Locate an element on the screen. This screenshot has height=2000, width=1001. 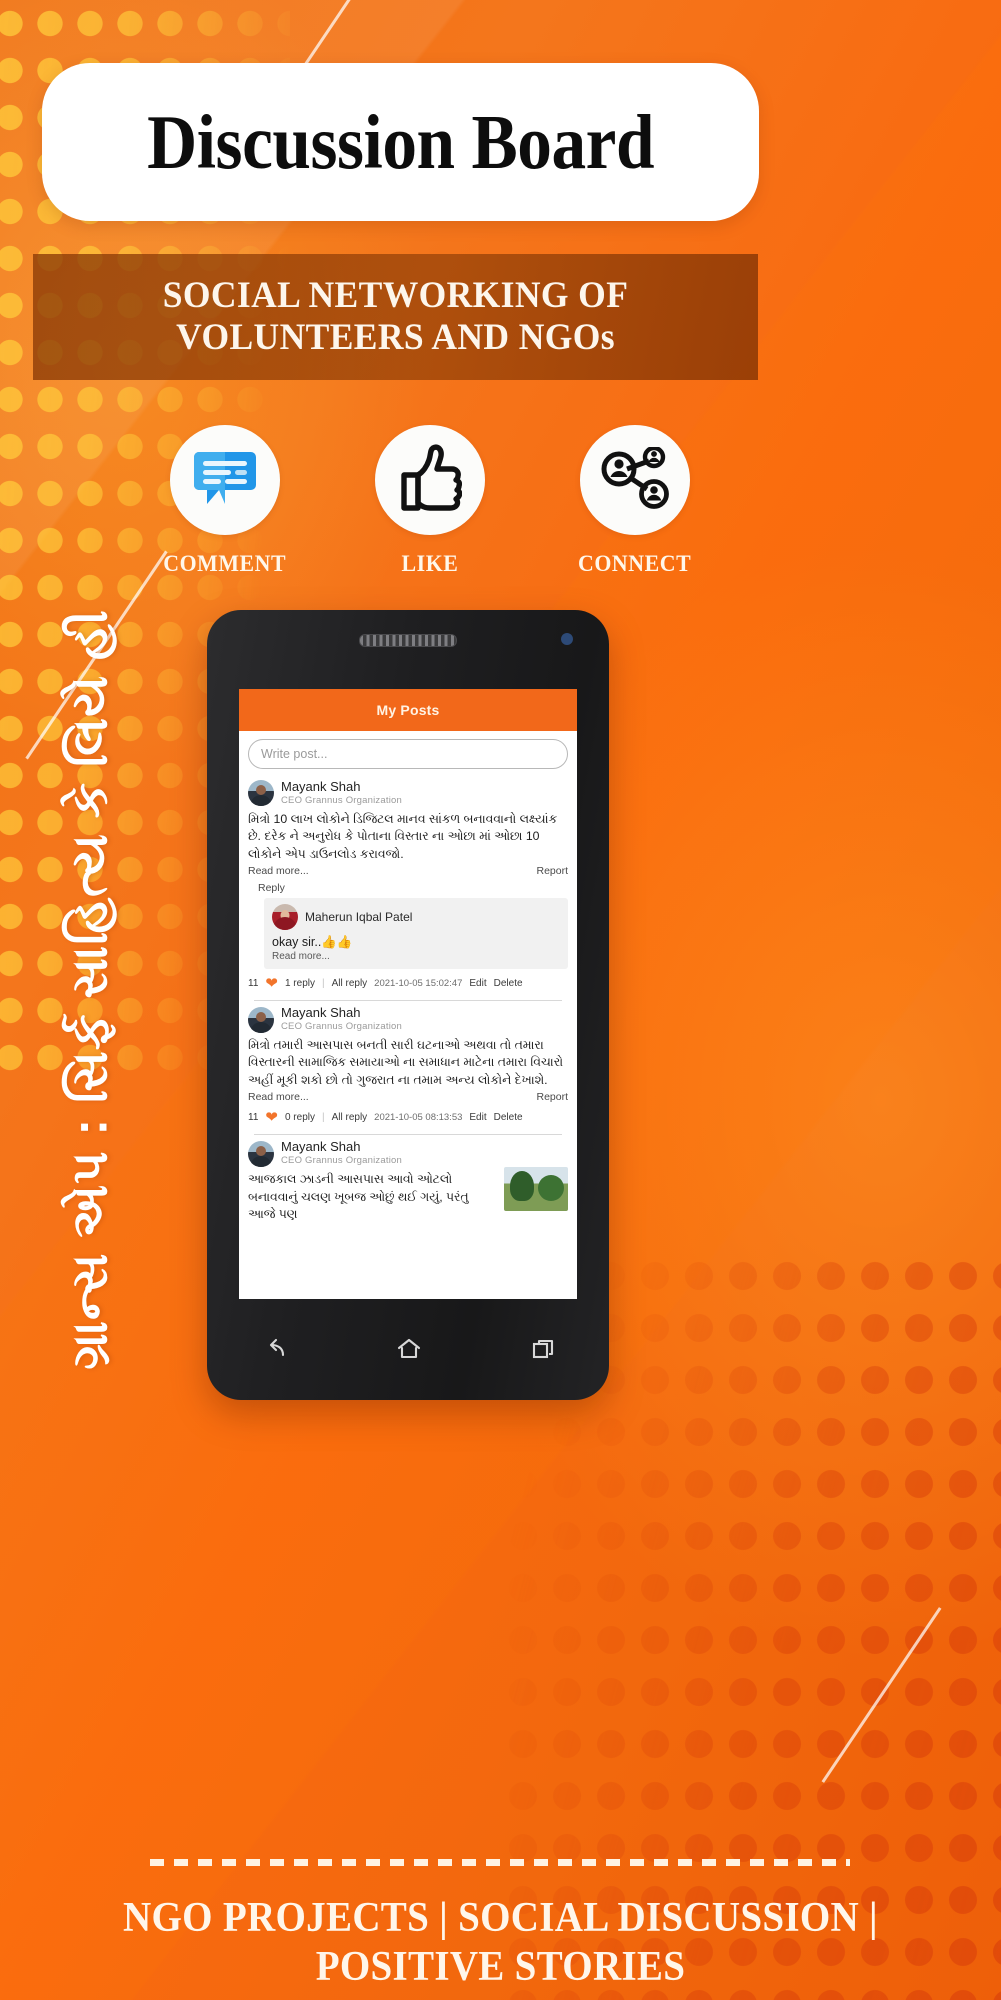
feature-comment-circle is located at coordinates (225, 480).